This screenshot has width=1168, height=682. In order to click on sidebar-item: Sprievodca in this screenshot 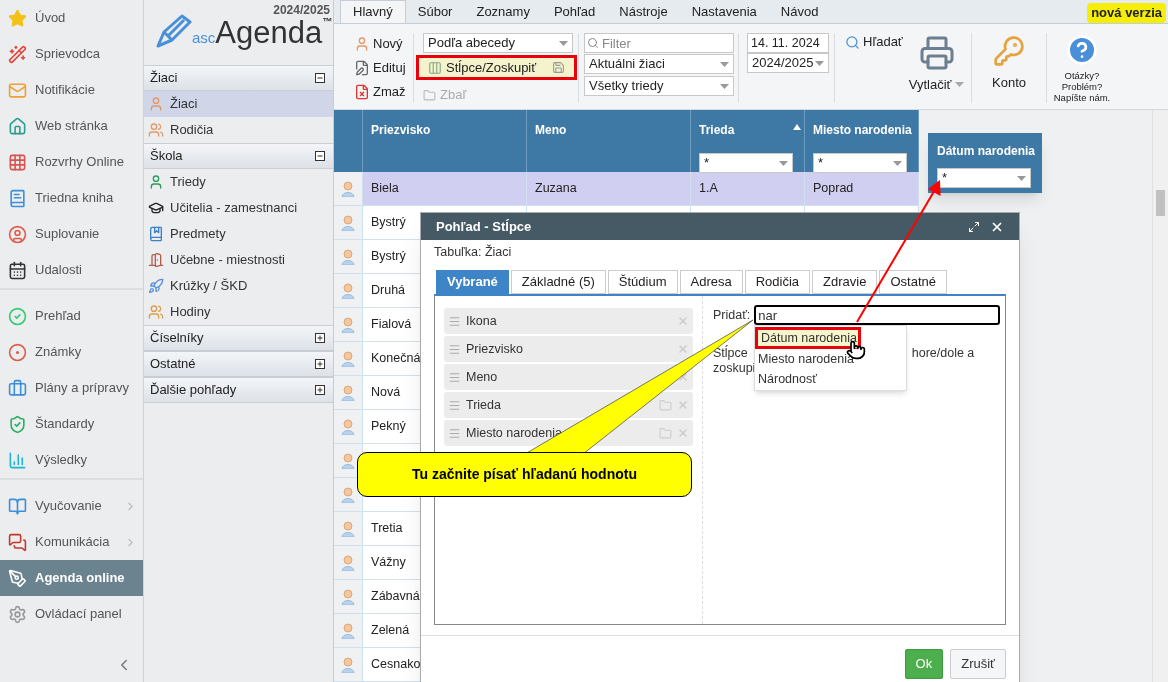, I will do `click(71, 54)`.